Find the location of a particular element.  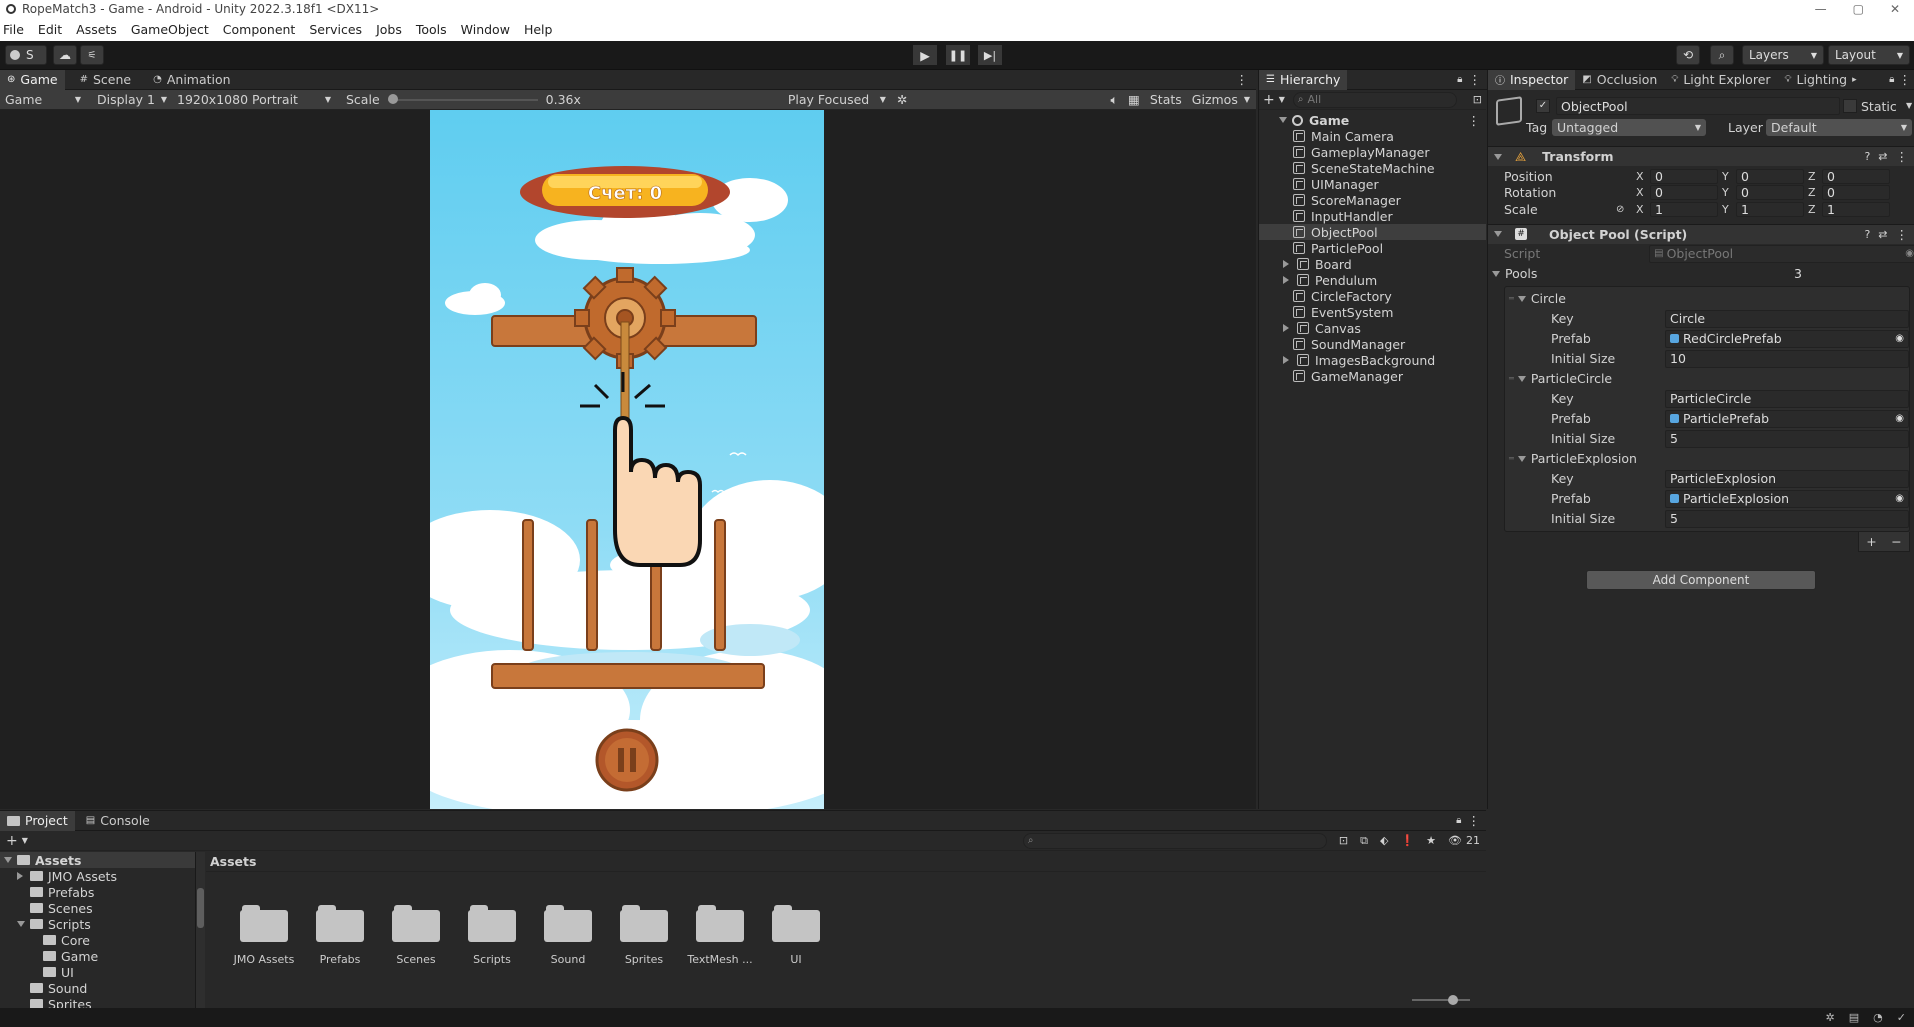

transform-z-input: 1 is located at coordinates (1856, 209).